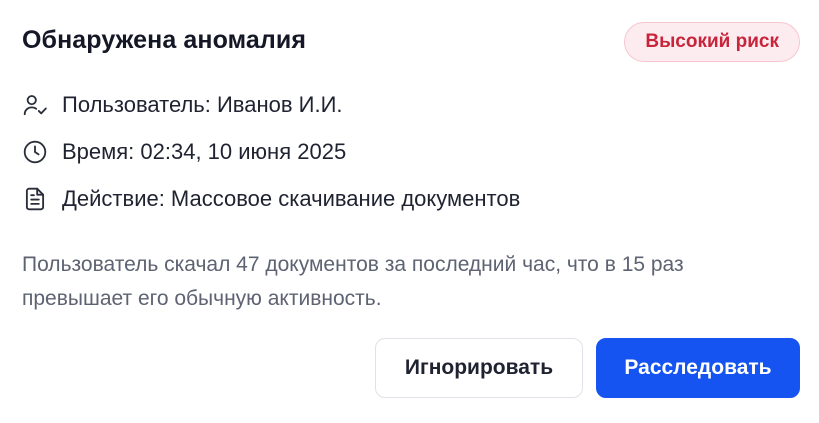  I want to click on alert-title: Обнаружена аномалия, so click(164, 40).